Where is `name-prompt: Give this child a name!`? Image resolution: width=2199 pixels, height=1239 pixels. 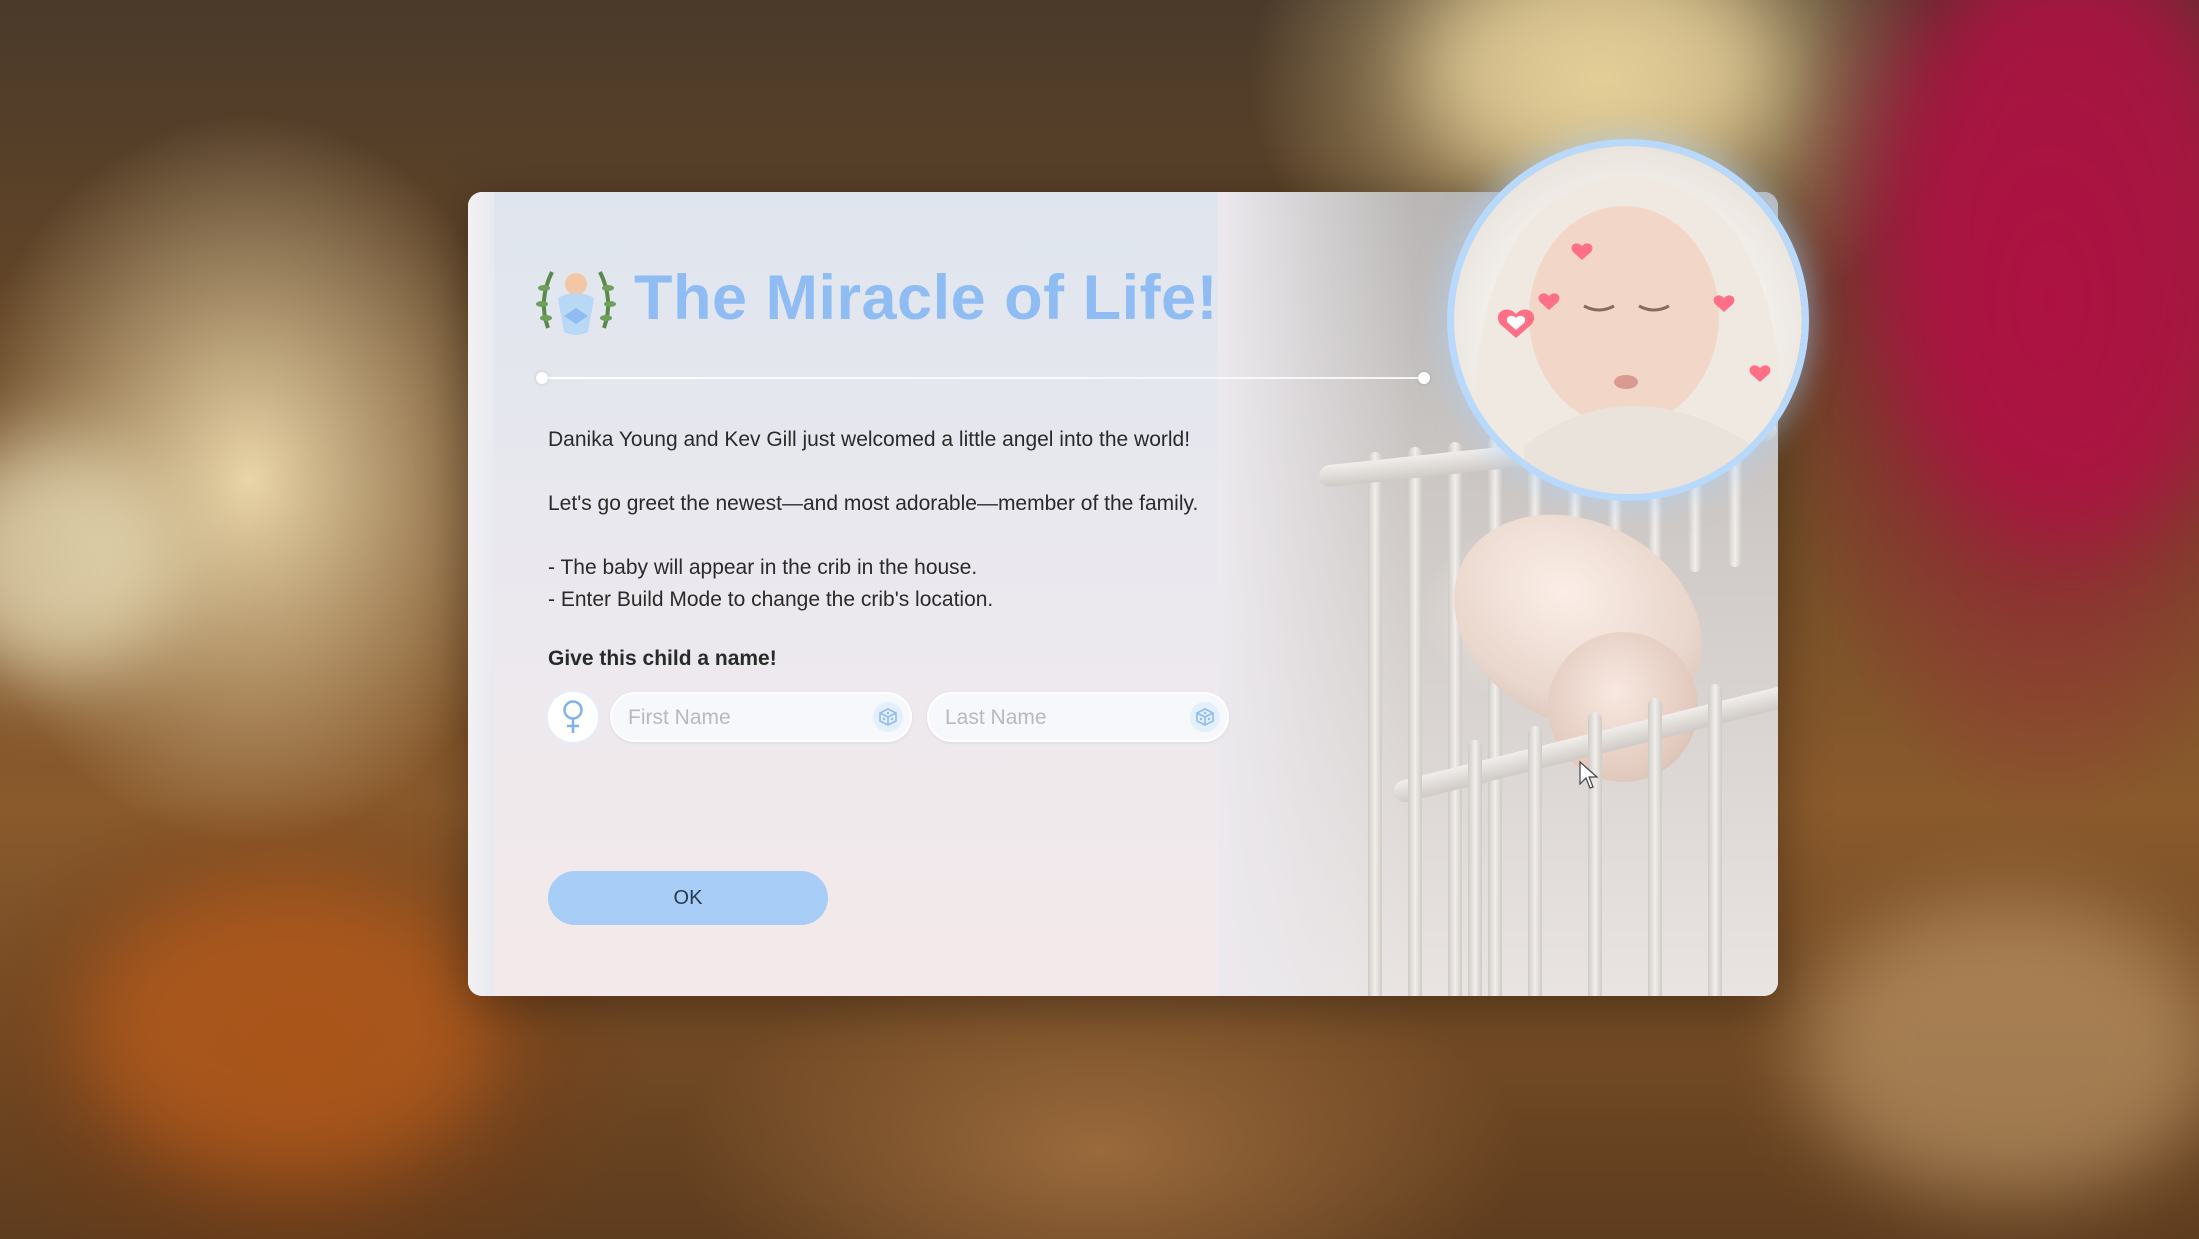 name-prompt: Give this child a name! is located at coordinates (662, 658).